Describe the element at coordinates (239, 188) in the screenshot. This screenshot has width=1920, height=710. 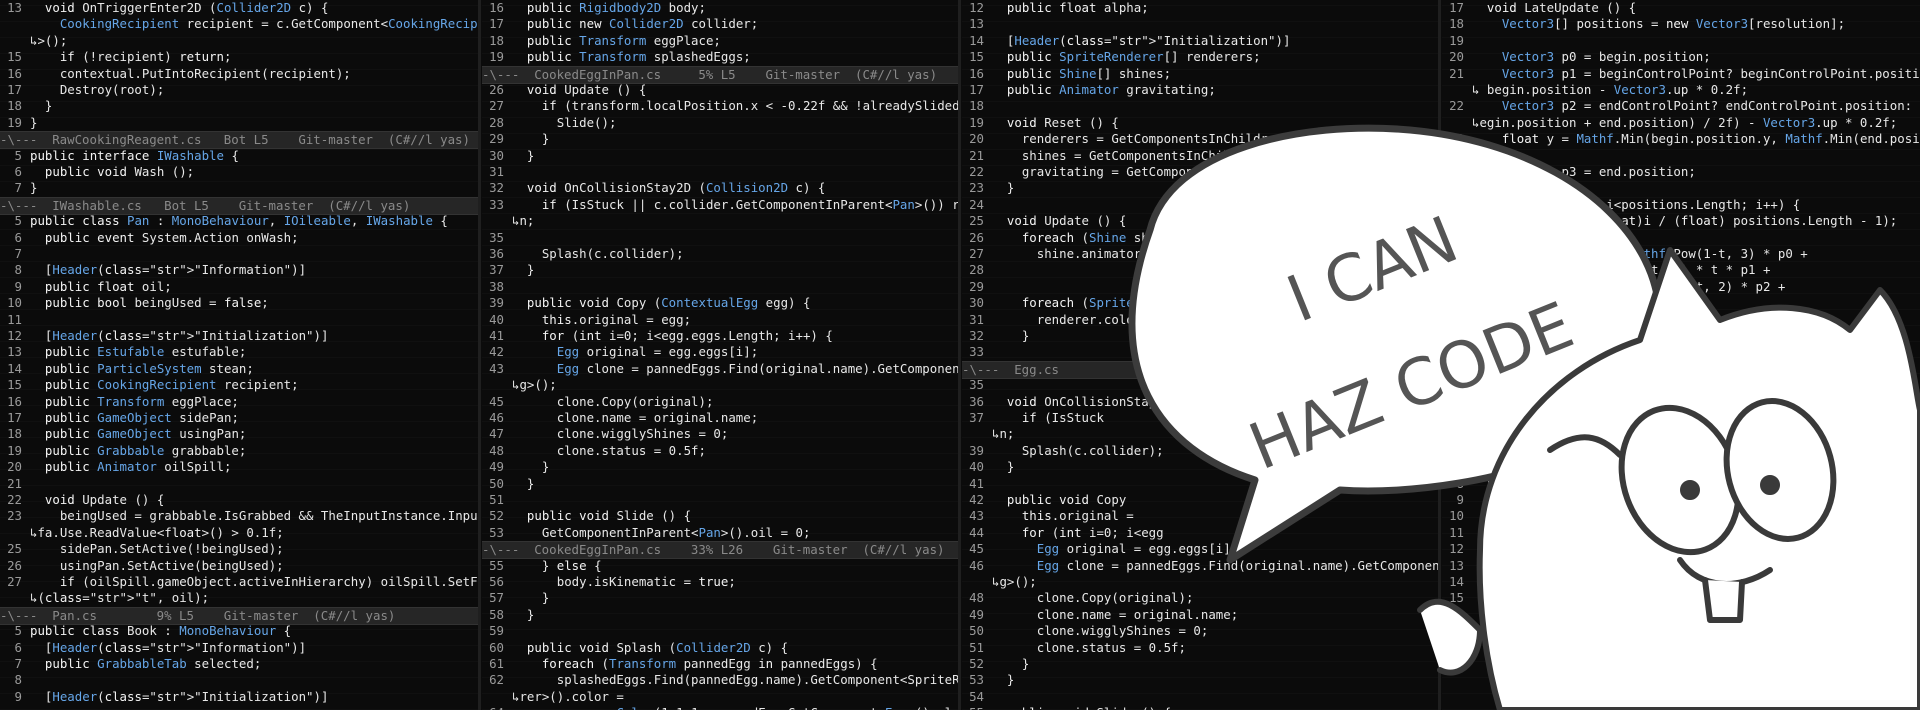
I see `code-line: 7}` at that location.